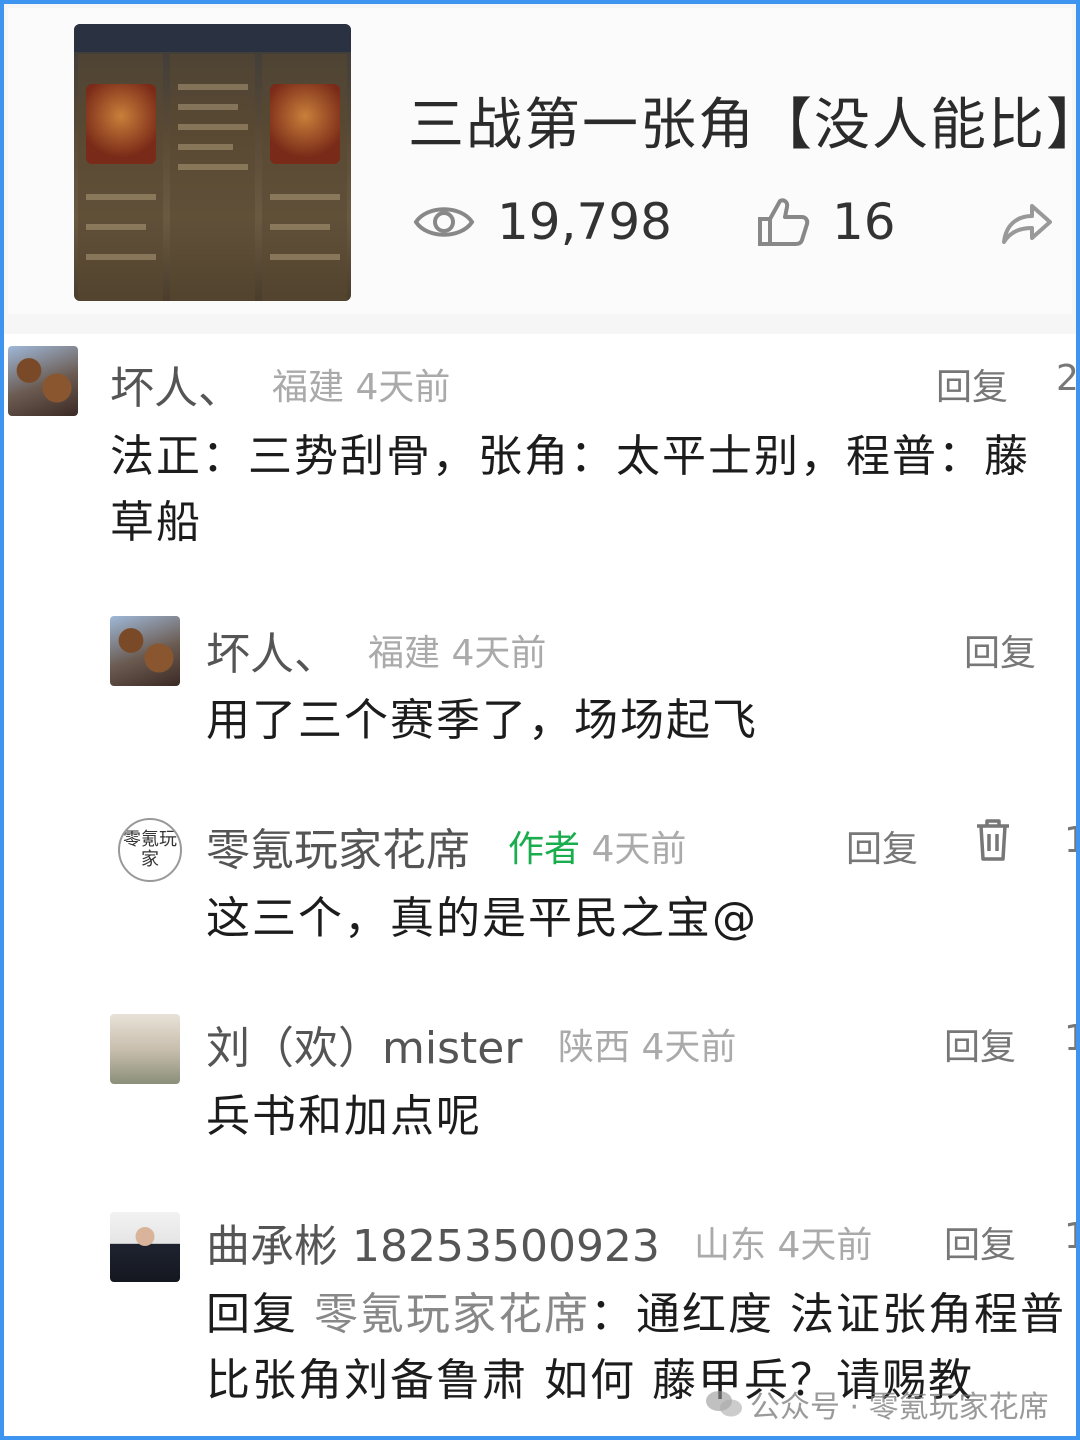 This screenshot has width=1080, height=1440. Describe the element at coordinates (730, 1245) in the screenshot. I see `location: 山东` at that location.